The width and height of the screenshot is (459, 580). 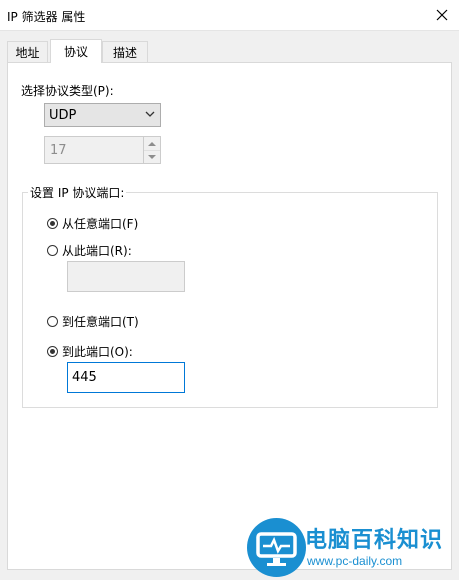 I want to click on tab-description-label: 描述, so click(x=124, y=52).